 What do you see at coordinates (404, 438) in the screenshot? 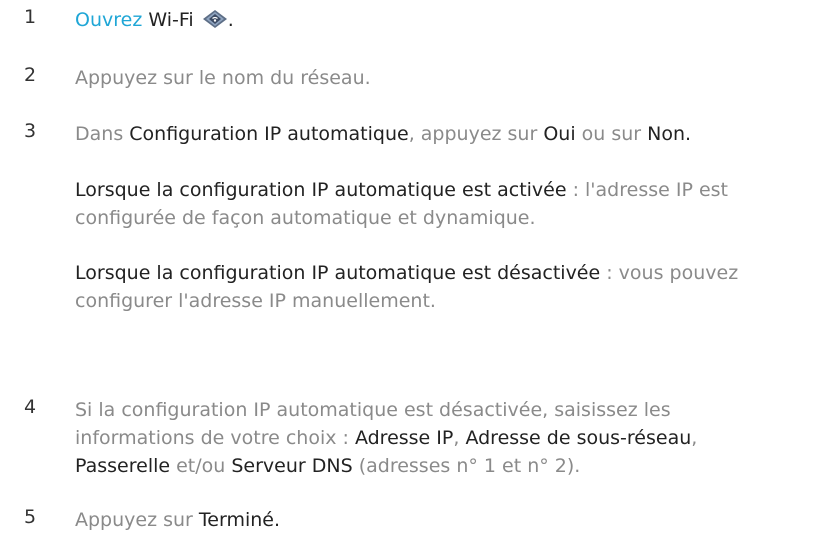
I see `ui-term: Adresse IP` at bounding box center [404, 438].